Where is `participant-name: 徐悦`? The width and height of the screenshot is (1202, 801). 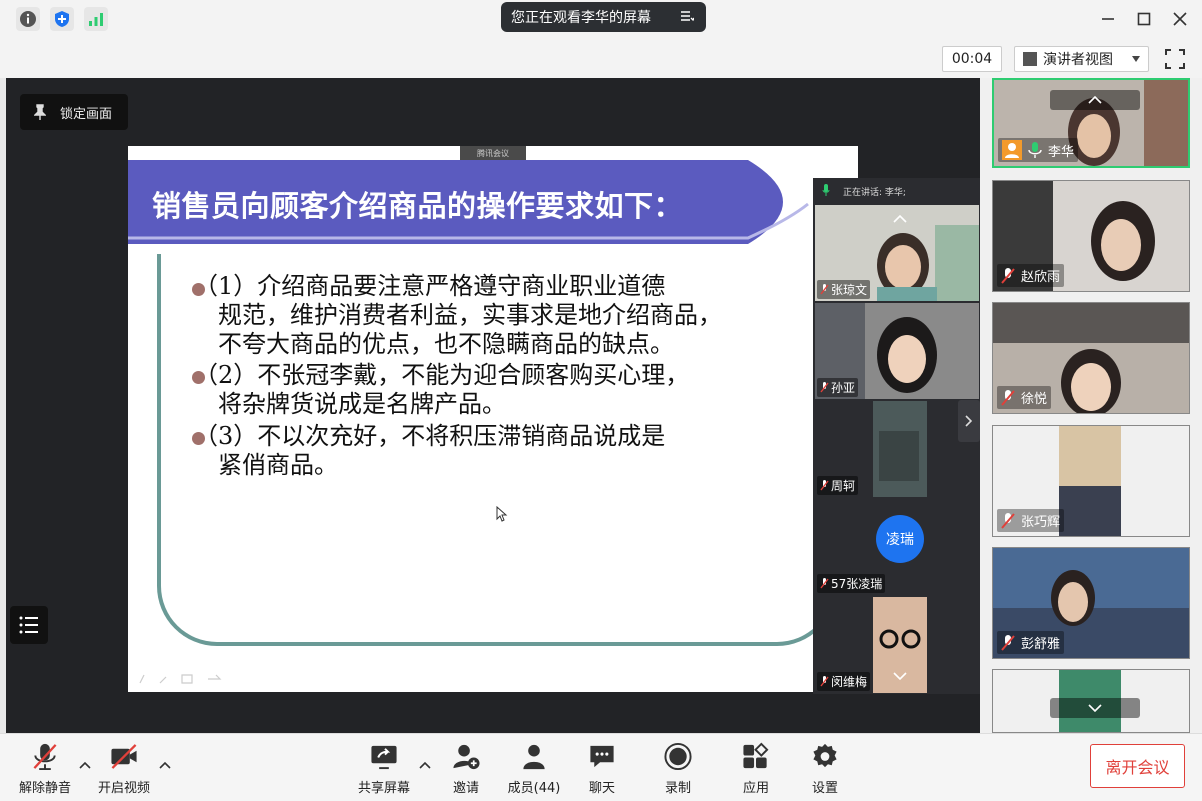
participant-name: 徐悦 is located at coordinates (1024, 397).